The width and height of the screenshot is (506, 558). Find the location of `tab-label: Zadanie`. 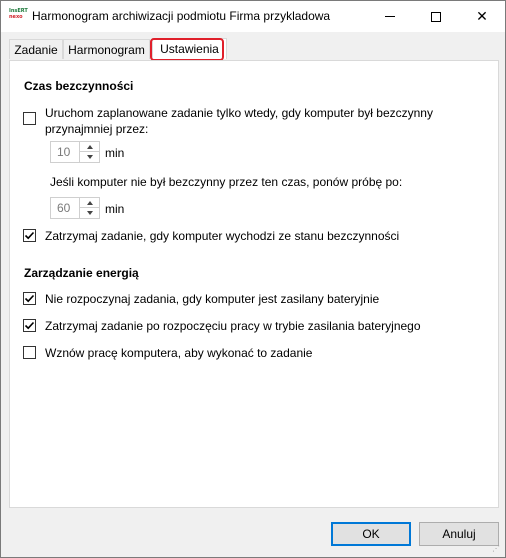

tab-label: Zadanie is located at coordinates (36, 49).